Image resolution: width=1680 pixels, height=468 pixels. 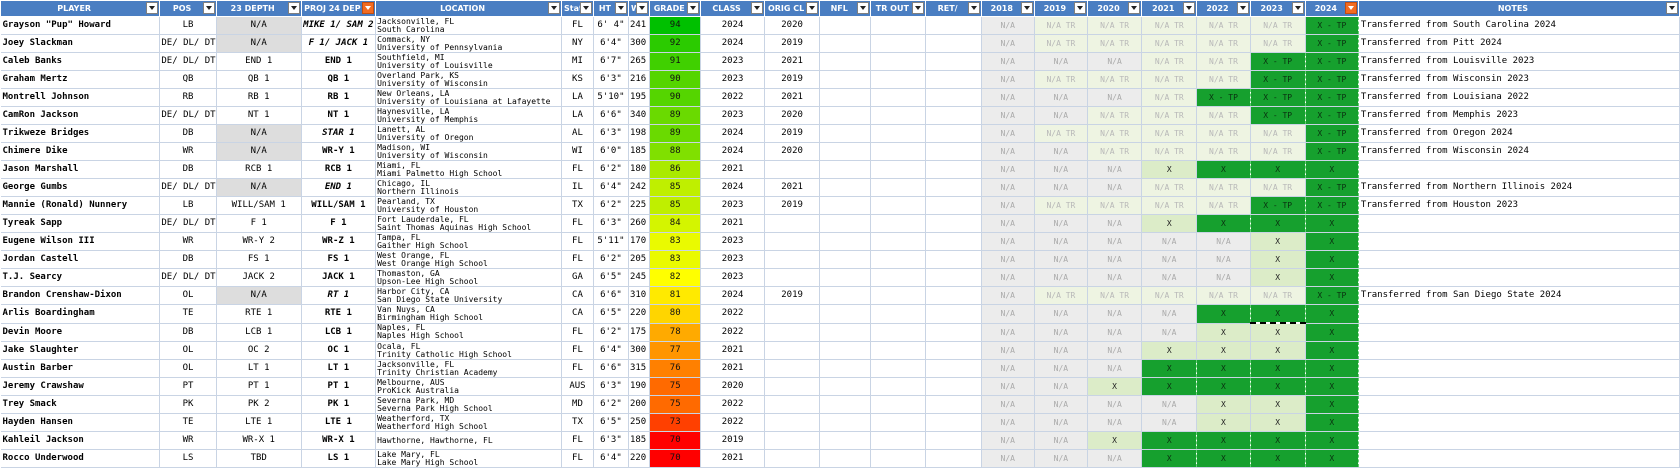 I want to click on notes-cell: Transferred from Houston 2023, so click(x=1519, y=205).